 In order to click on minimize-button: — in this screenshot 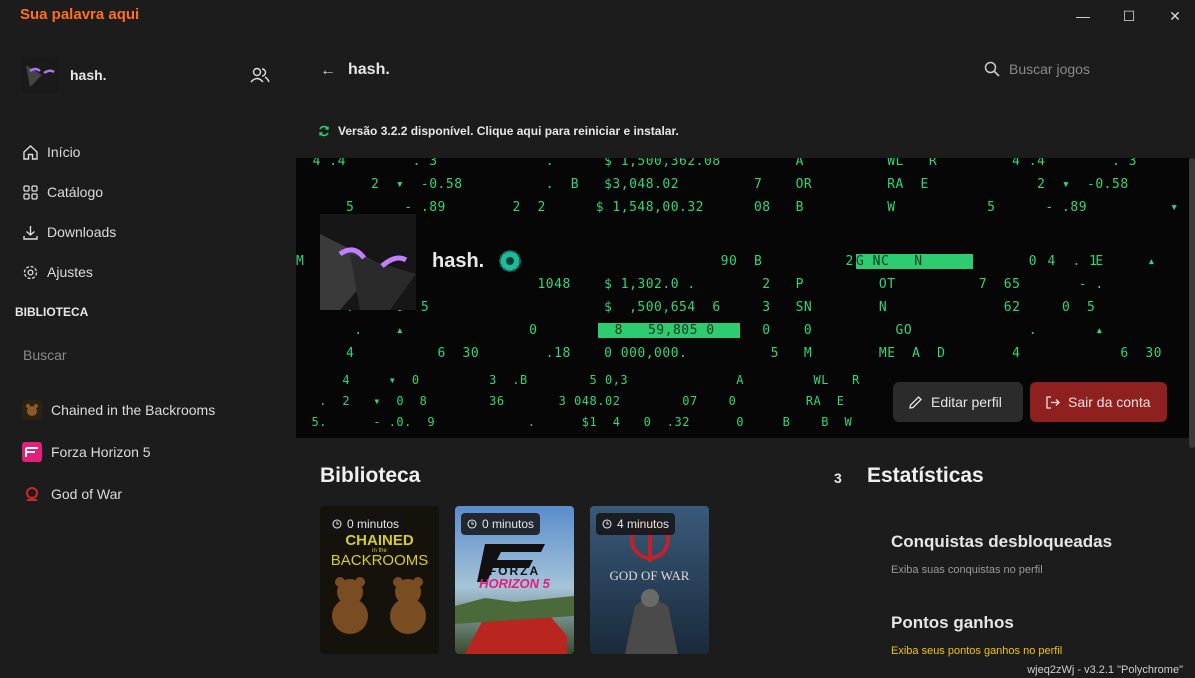, I will do `click(1083, 16)`.